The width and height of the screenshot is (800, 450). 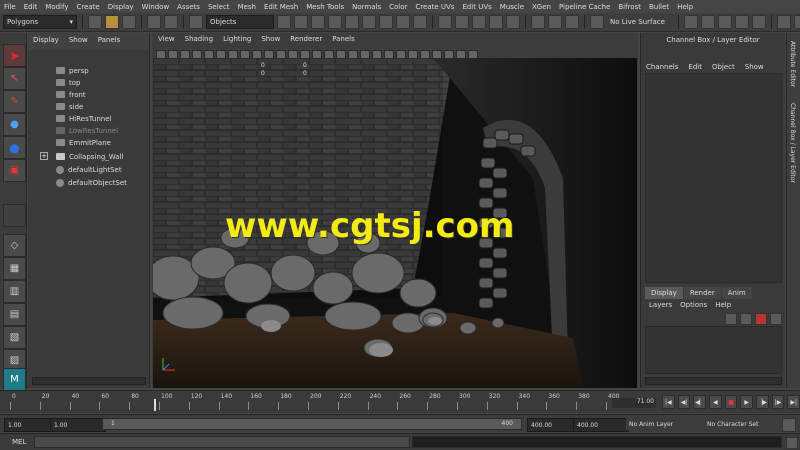 What do you see at coordinates (281, 7) in the screenshot?
I see `menu-edit-mesh: Edit Mesh` at bounding box center [281, 7].